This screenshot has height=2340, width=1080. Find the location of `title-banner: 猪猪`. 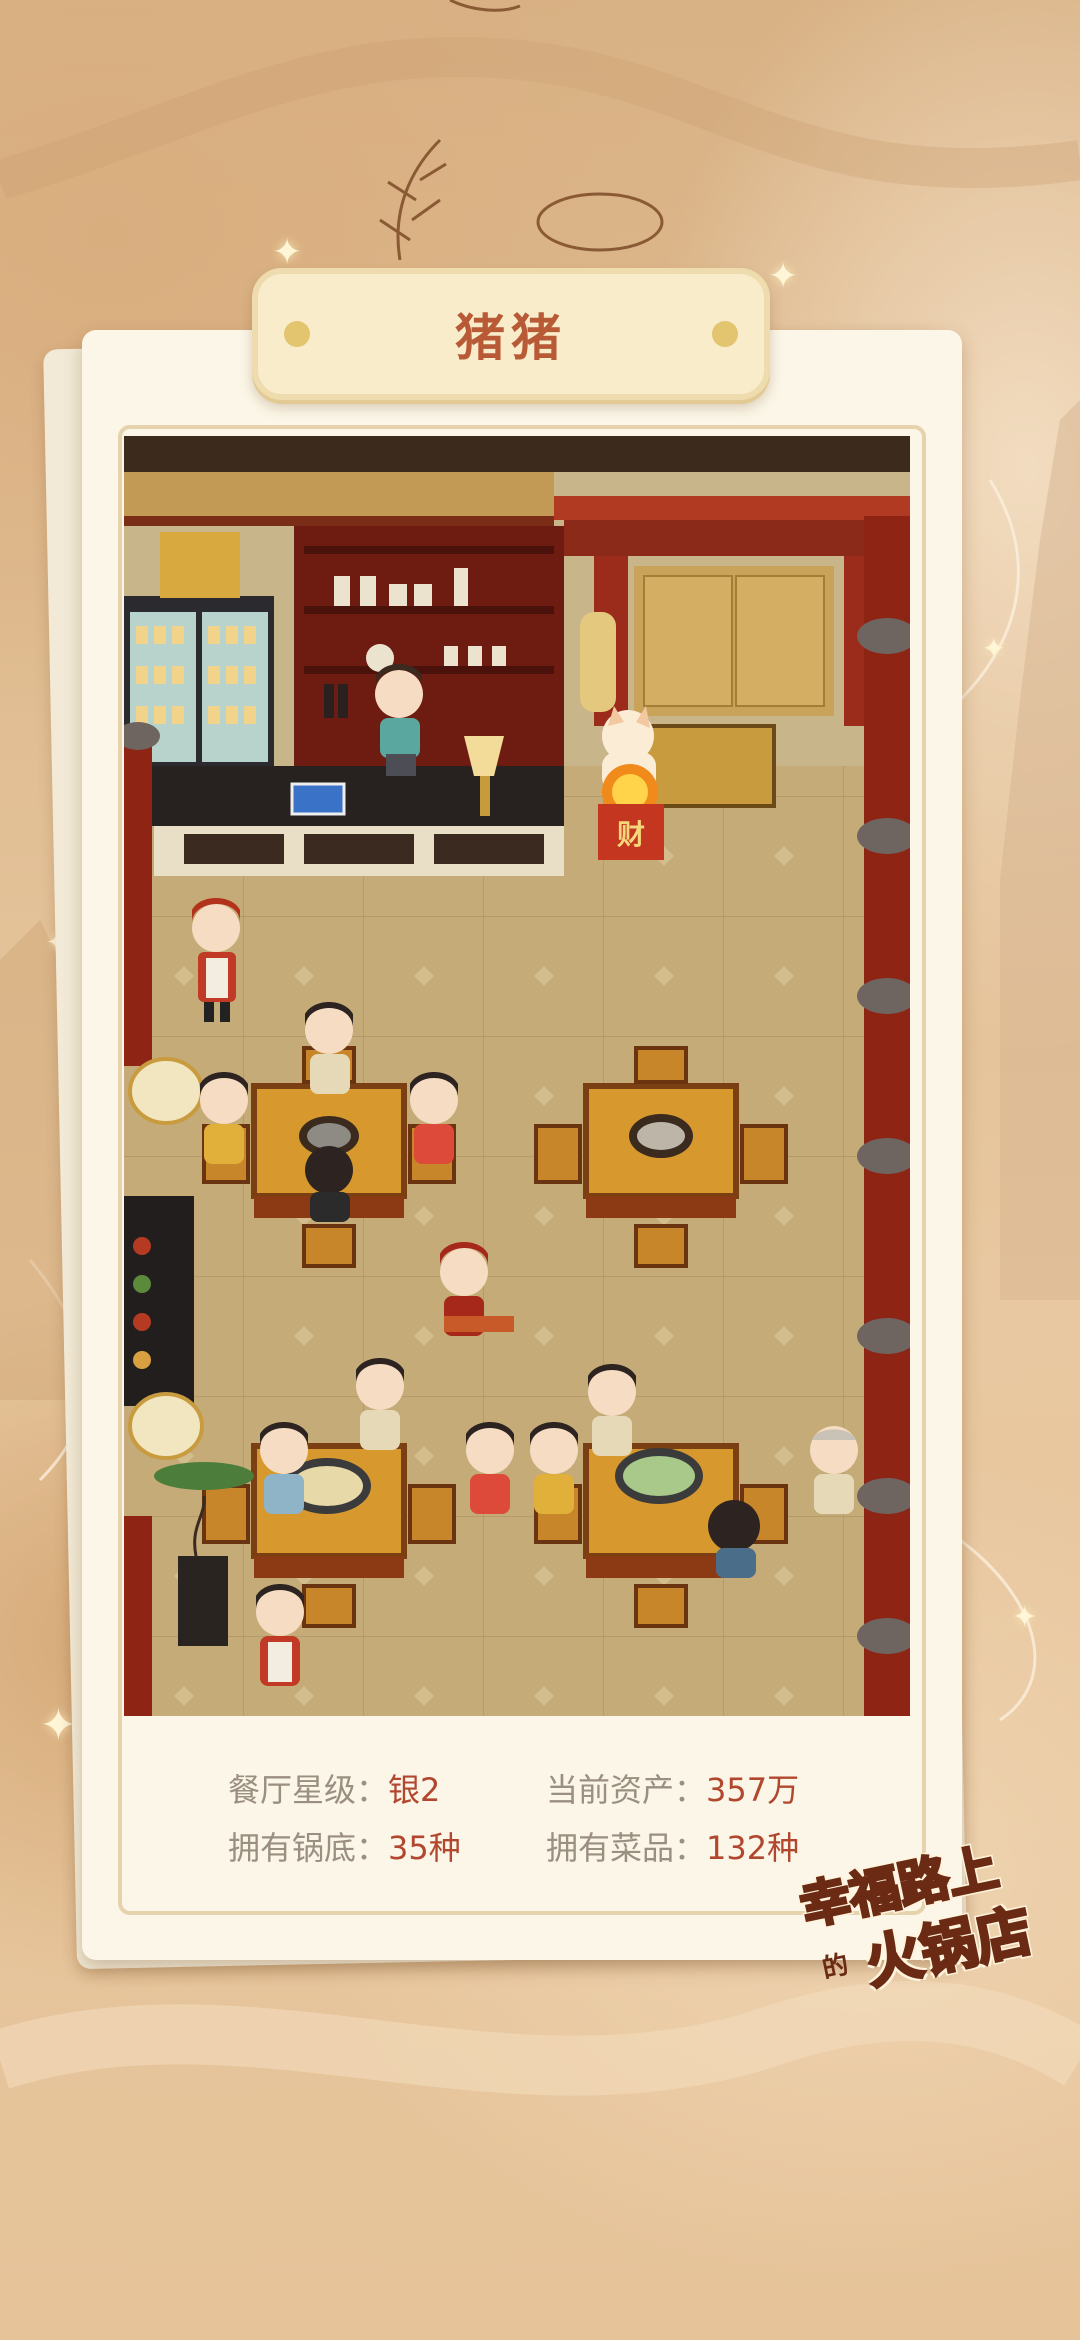

title-banner: 猪猪 is located at coordinates (511, 334).